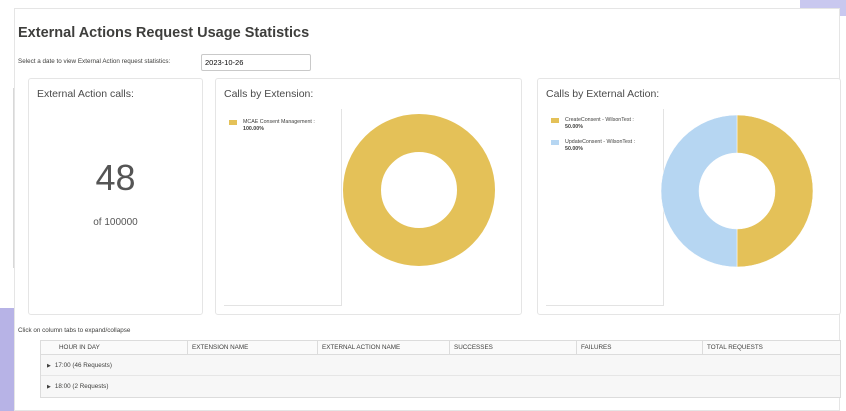 Image resolution: width=846 pixels, height=411 pixels. Describe the element at coordinates (256, 62) in the screenshot. I see `date-input` at that location.